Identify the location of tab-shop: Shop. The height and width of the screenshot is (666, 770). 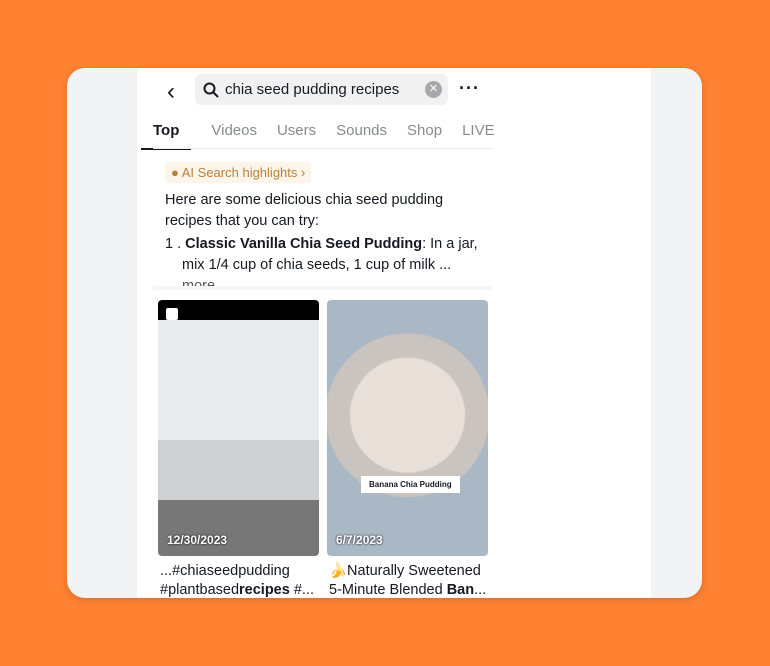
(424, 136).